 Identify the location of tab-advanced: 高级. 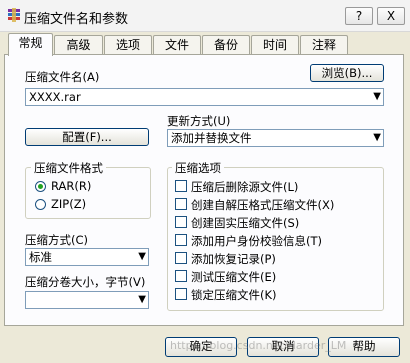
(78, 44).